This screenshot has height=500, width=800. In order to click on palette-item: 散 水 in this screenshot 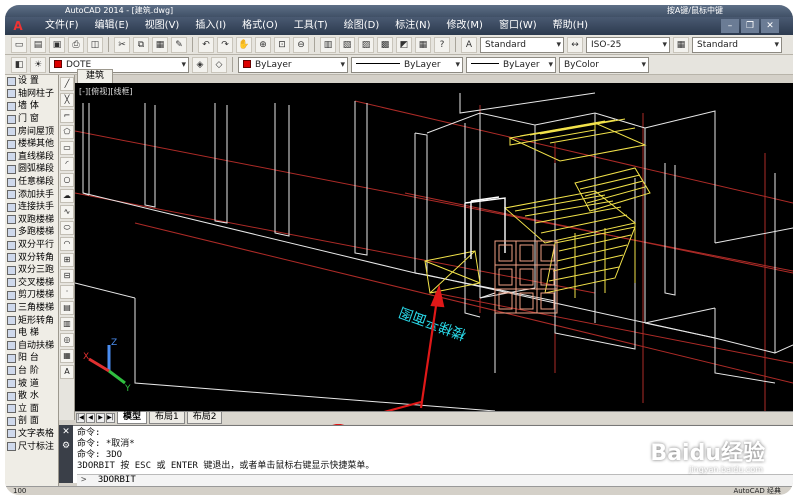, I will do `click(31, 396)`.